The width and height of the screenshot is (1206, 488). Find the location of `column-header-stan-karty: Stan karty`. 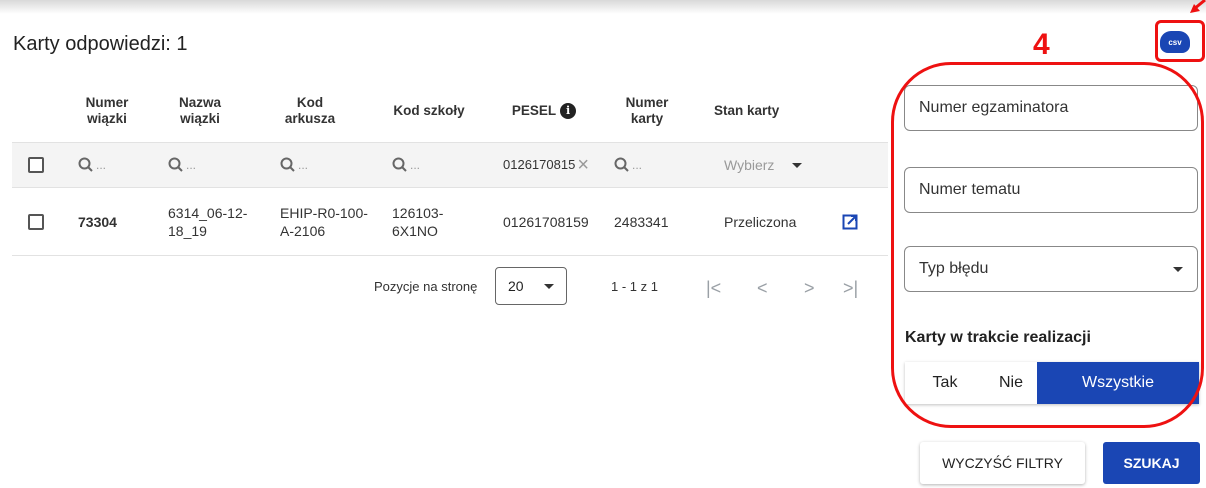

column-header-stan-karty: Stan karty is located at coordinates (764, 111).